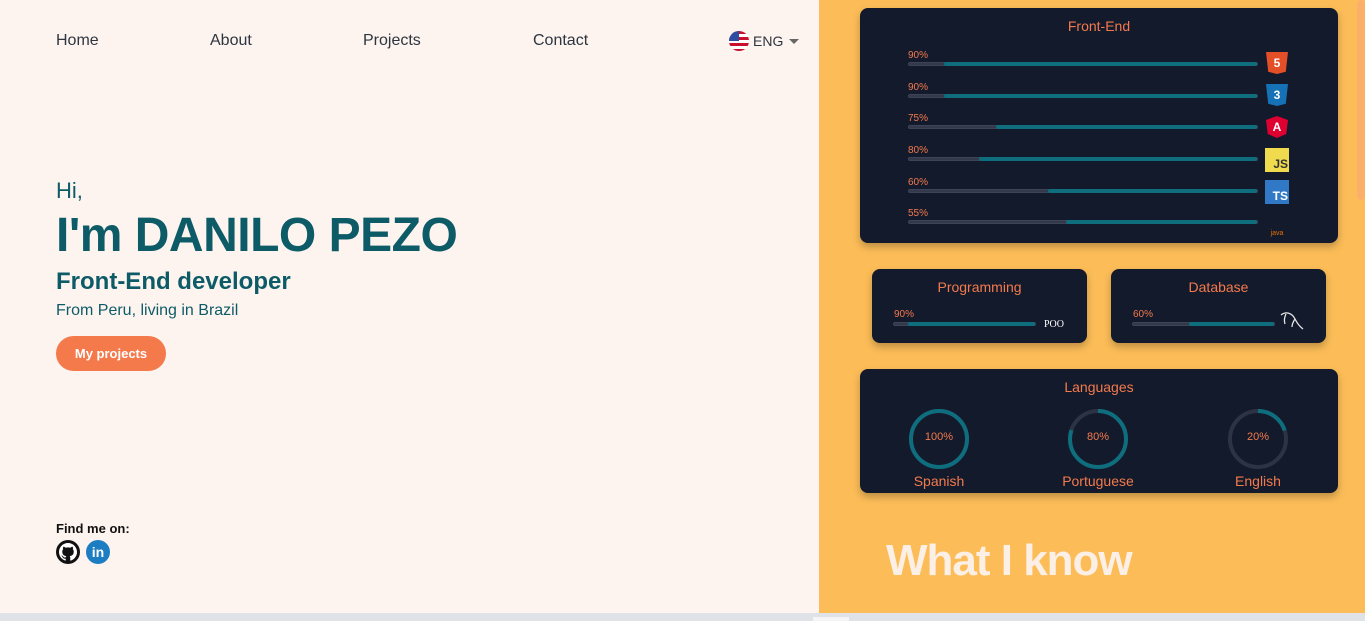 The height and width of the screenshot is (621, 1365). I want to click on ring-pct: 100%, so click(939, 437).